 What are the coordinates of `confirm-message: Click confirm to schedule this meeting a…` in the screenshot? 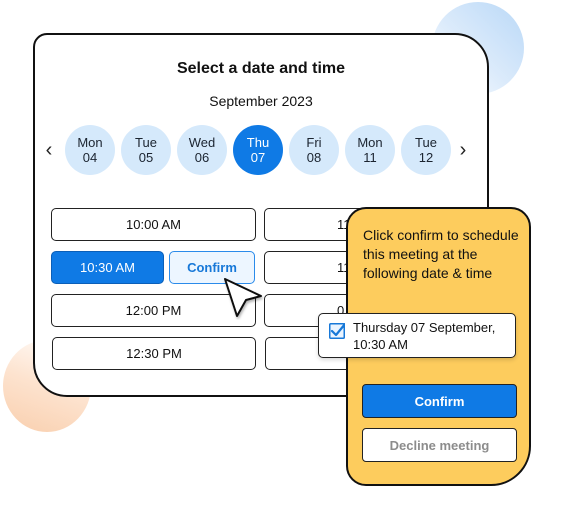 It's located at (441, 254).